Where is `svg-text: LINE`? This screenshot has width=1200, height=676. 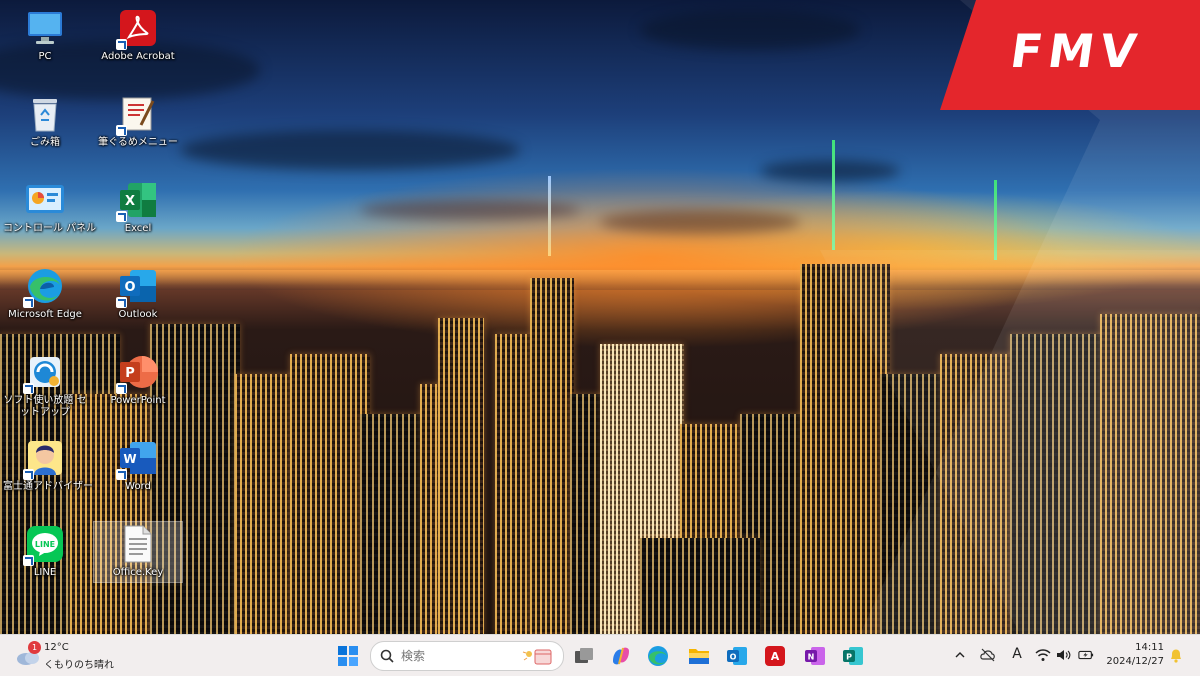 svg-text: LINE is located at coordinates (45, 544).